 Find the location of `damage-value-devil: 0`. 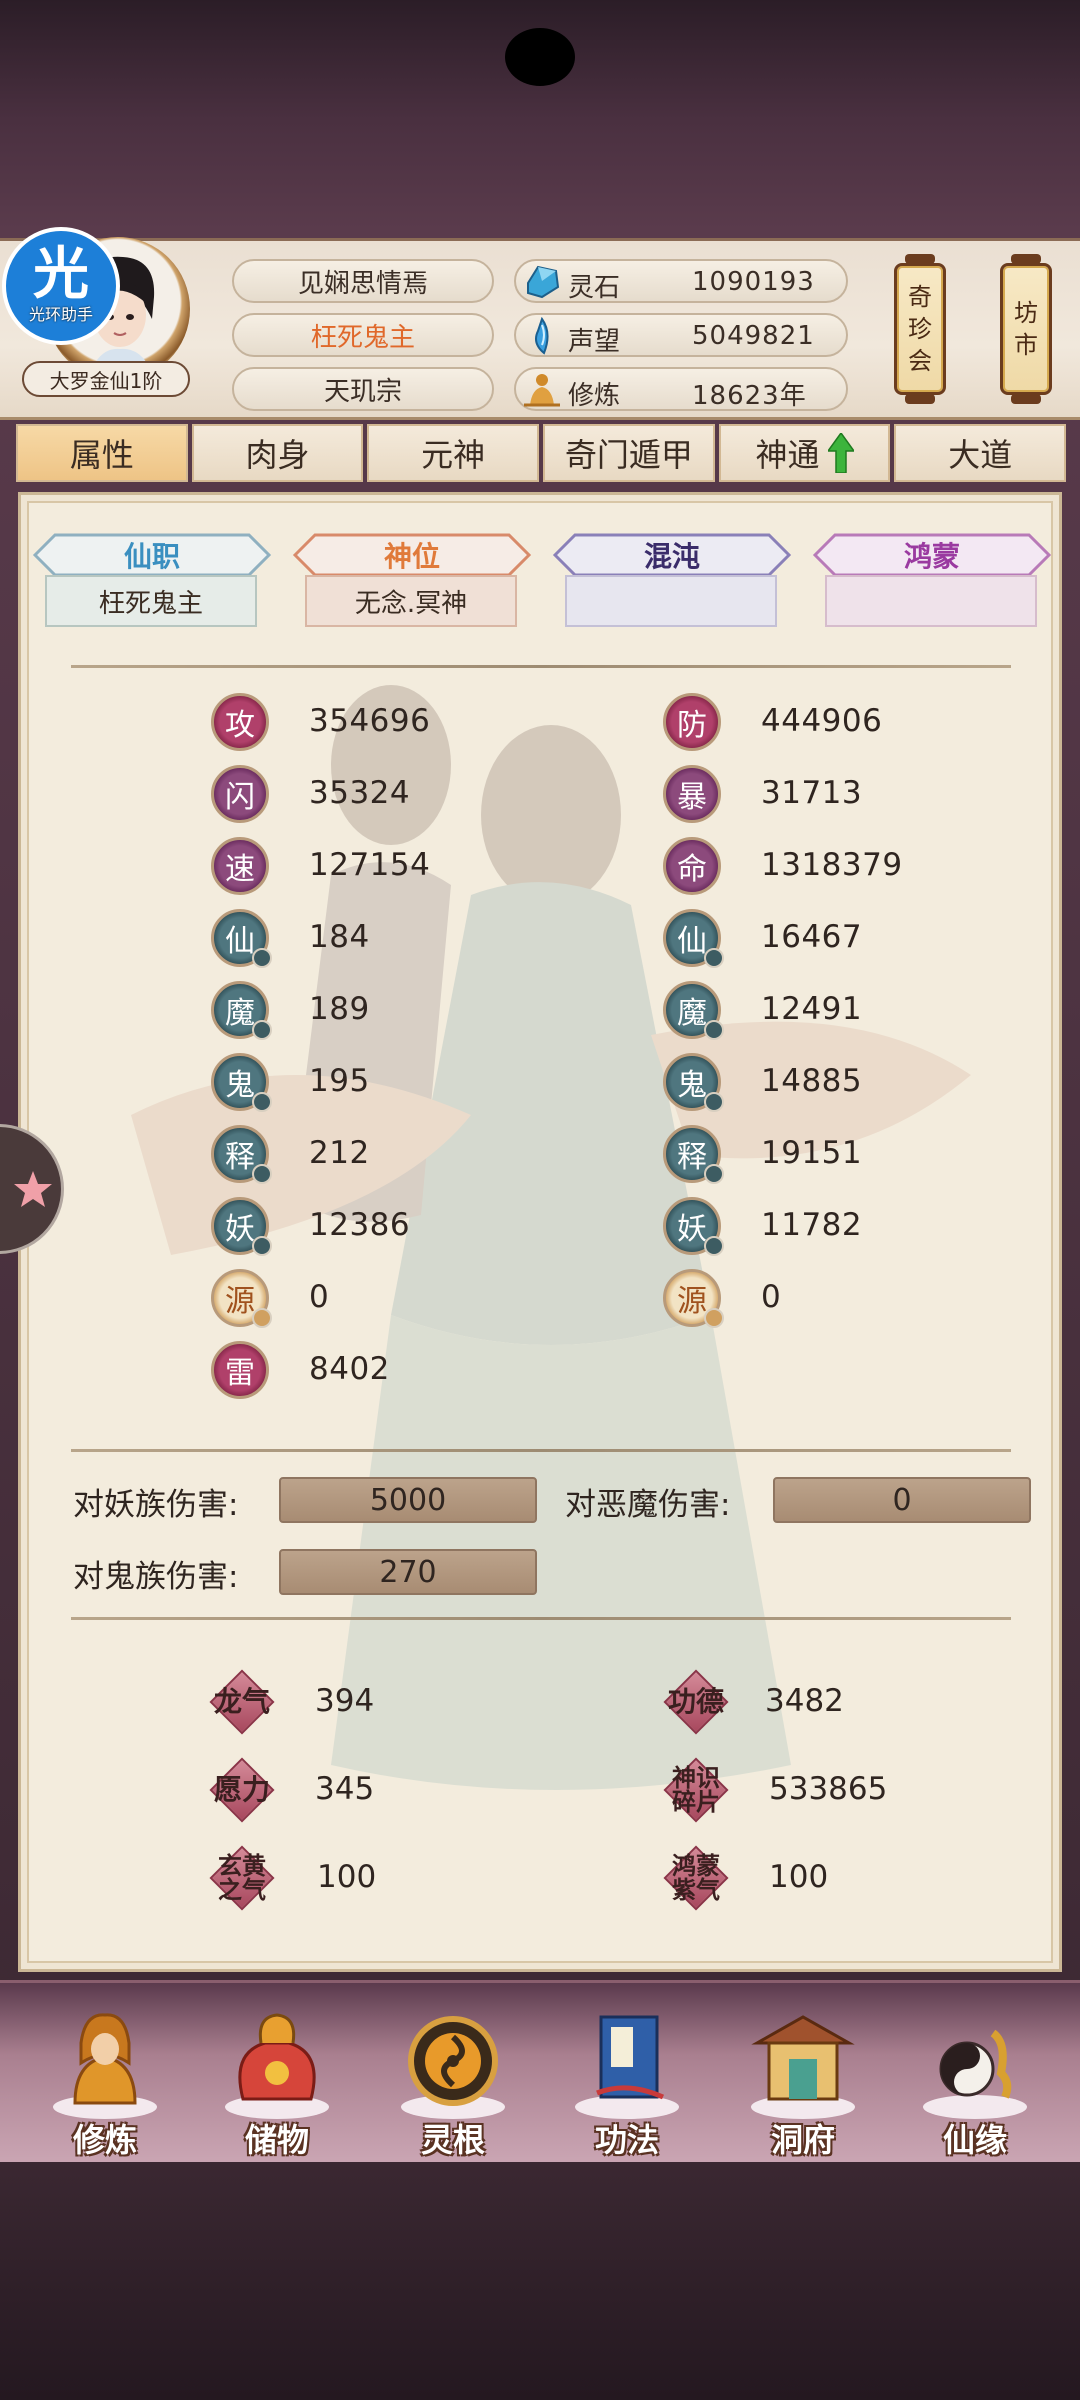

damage-value-devil: 0 is located at coordinates (902, 1500).